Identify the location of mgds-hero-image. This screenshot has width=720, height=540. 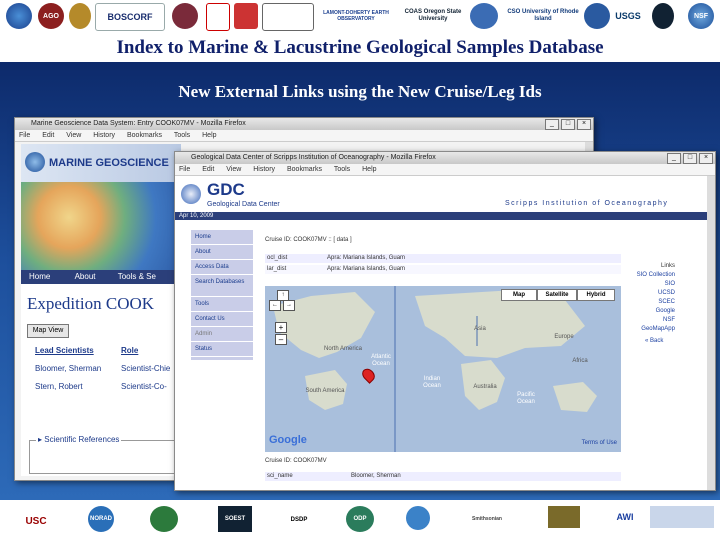
(101, 226).